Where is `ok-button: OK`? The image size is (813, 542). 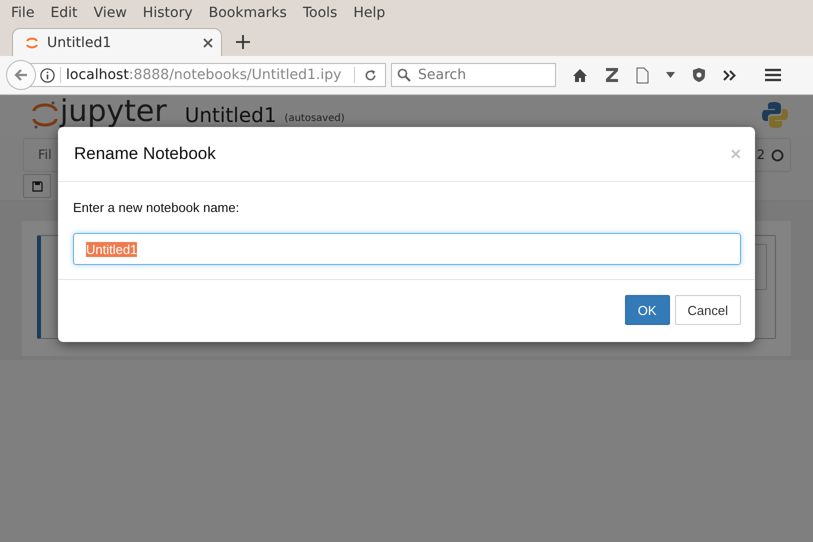
ok-button: OK is located at coordinates (647, 310).